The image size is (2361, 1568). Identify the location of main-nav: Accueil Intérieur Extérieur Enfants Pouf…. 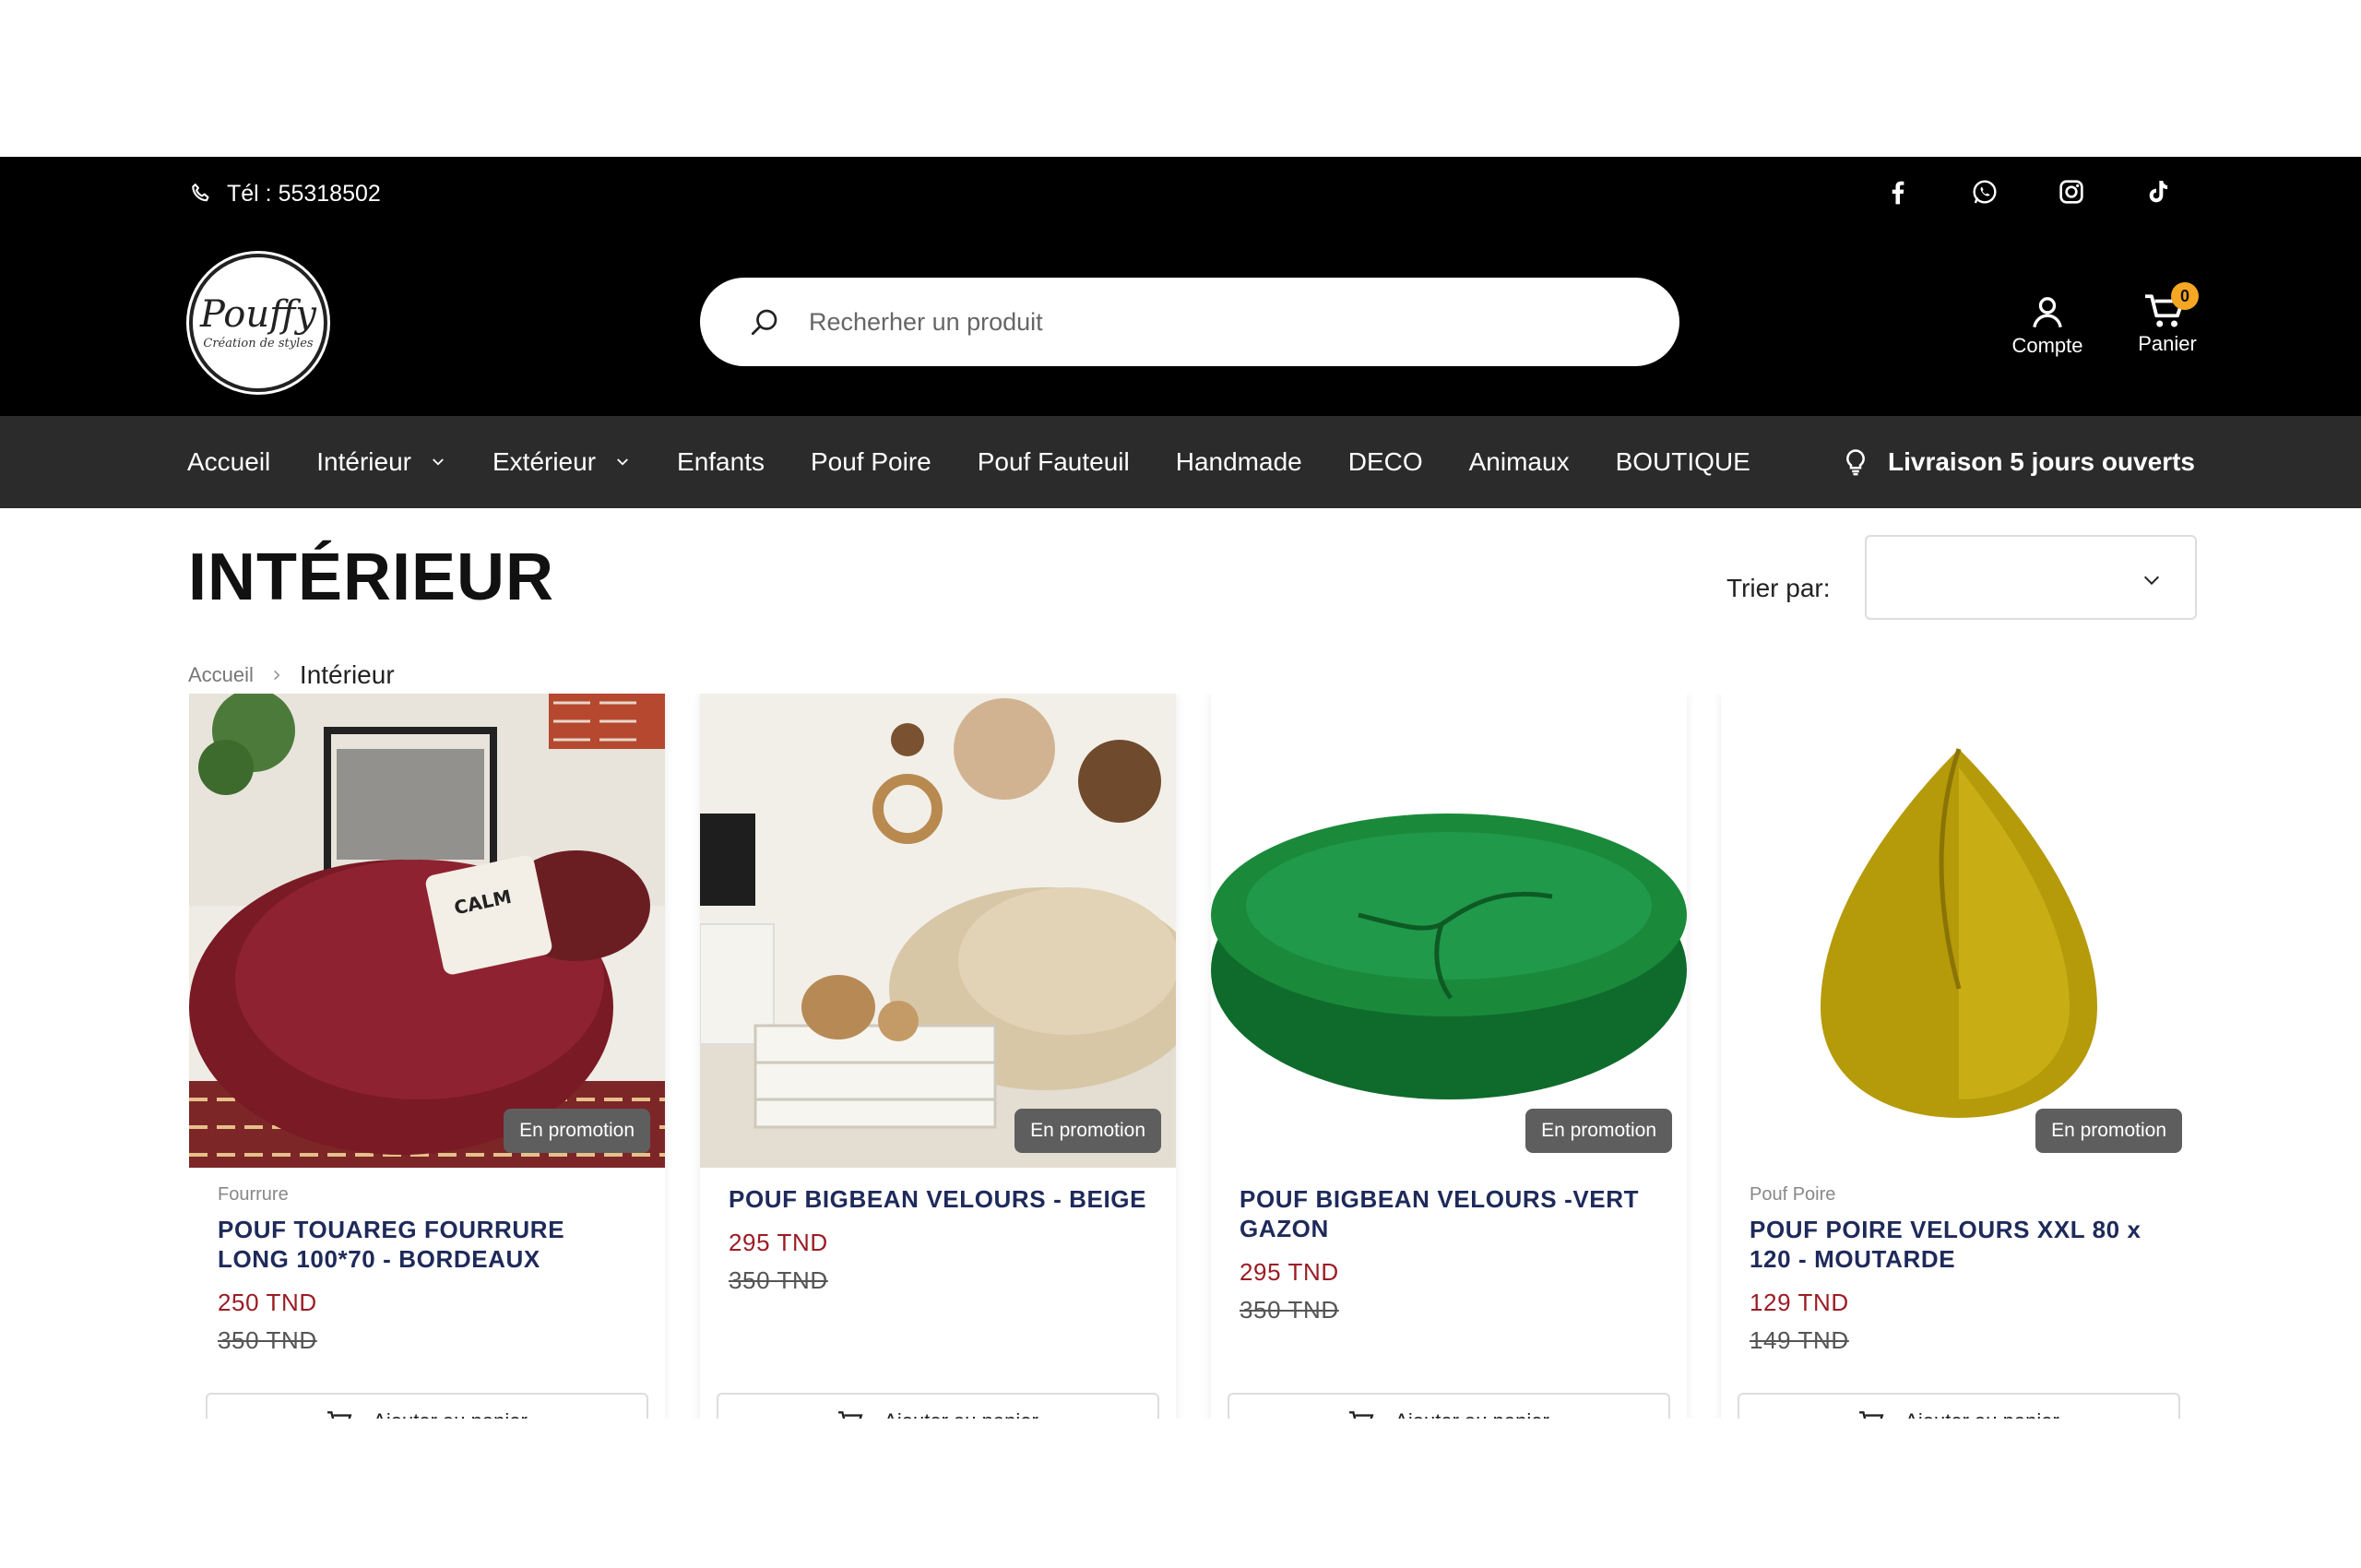
(1180, 462).